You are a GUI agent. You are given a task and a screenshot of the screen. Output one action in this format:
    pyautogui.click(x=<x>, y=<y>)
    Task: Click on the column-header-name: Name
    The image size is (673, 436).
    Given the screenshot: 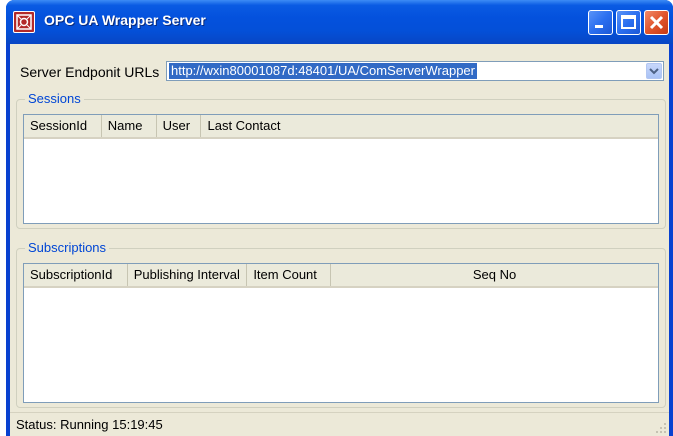 What is the action you would take?
    pyautogui.click(x=129, y=126)
    